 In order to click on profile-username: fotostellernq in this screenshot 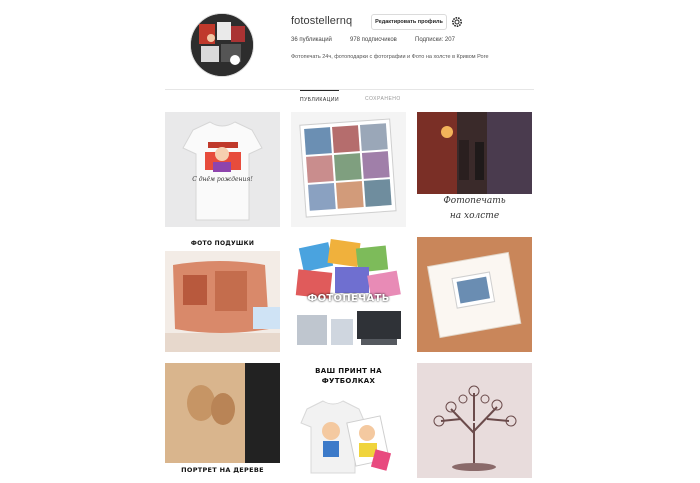, I will do `click(322, 21)`.